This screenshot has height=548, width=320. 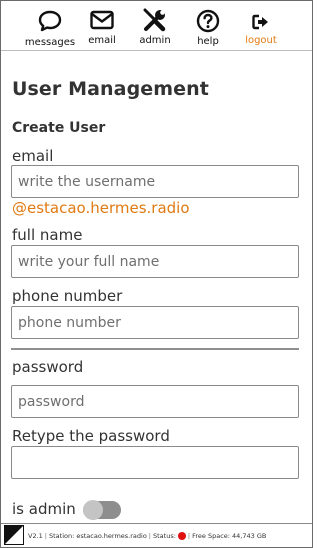 I want to click on nav-label-help: help, so click(x=208, y=41).